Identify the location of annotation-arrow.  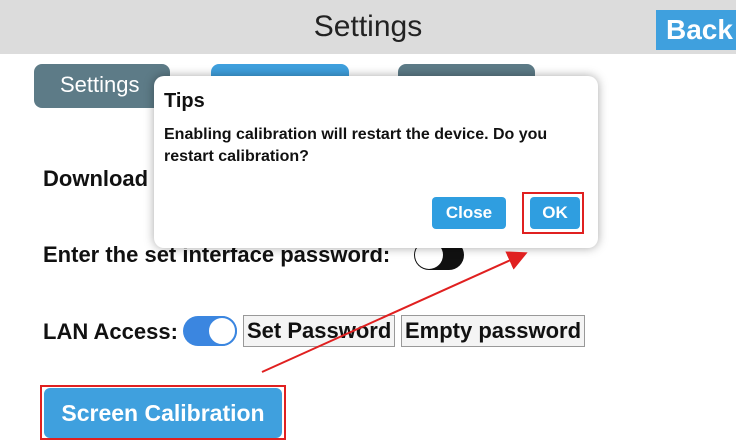
(394, 312).